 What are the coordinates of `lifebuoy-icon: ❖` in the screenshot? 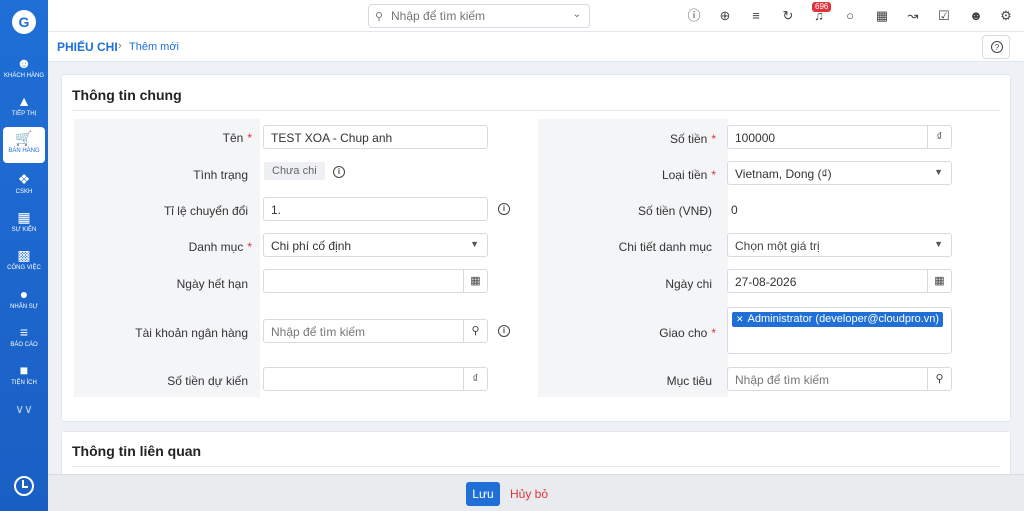 It's located at (24, 179).